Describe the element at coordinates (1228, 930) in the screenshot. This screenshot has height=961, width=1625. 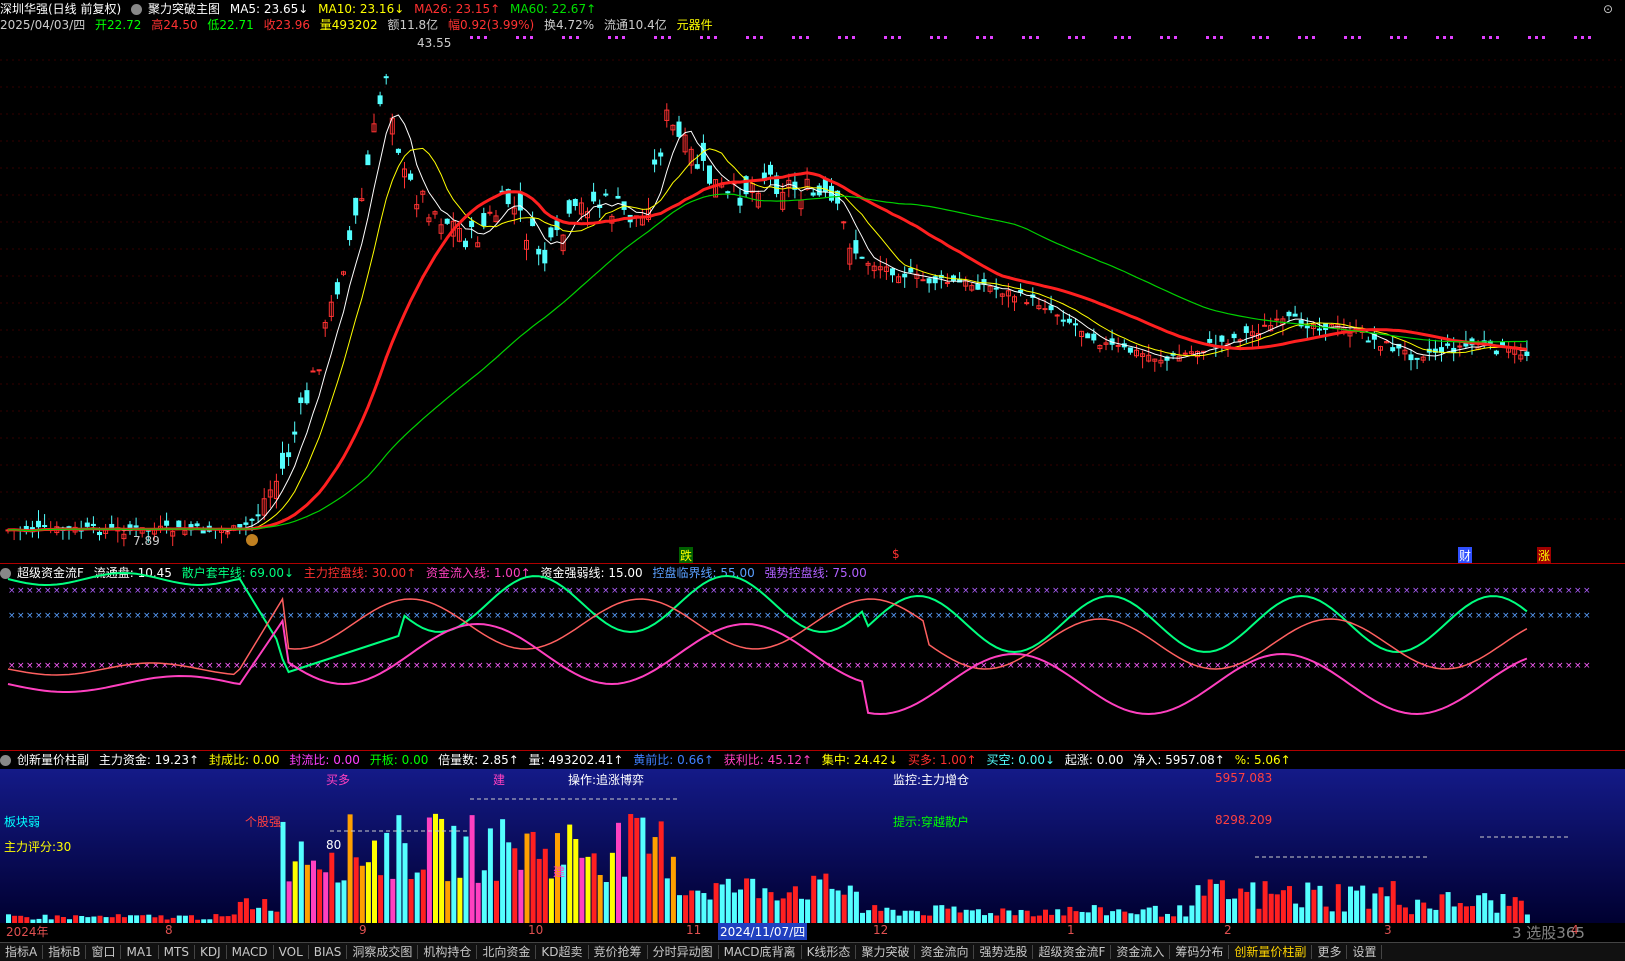
I see `x-label-feb: 2` at that location.